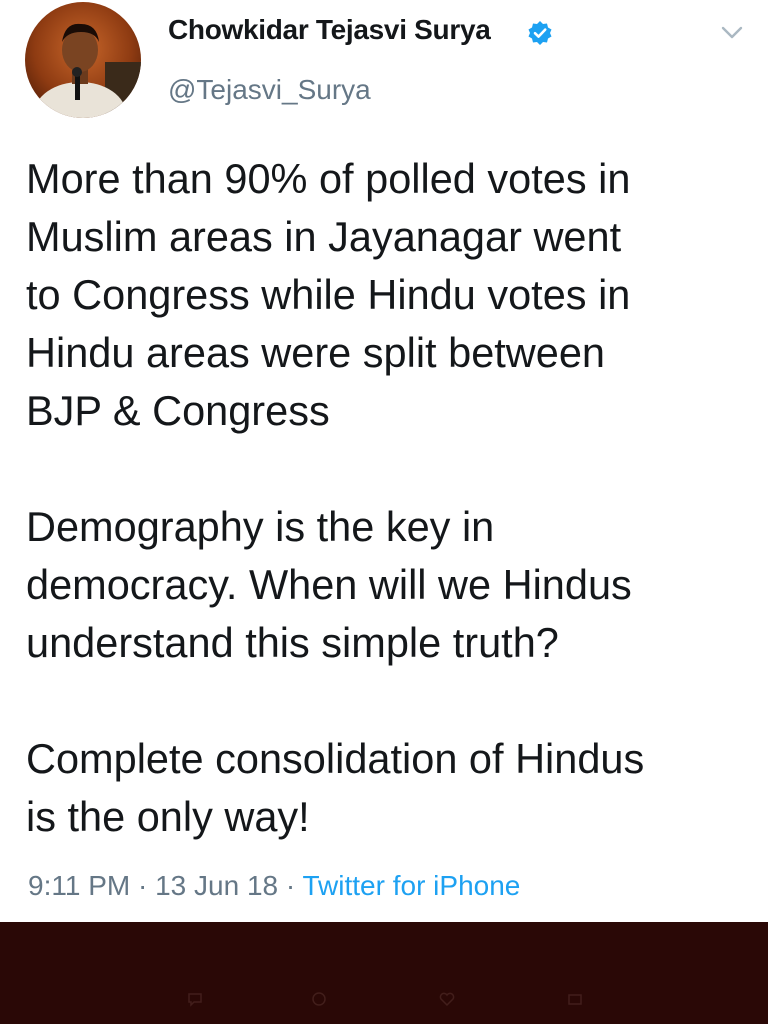 The width and height of the screenshot is (768, 1024). I want to click on user-handle: @Tejasvi_Surya, so click(269, 90).